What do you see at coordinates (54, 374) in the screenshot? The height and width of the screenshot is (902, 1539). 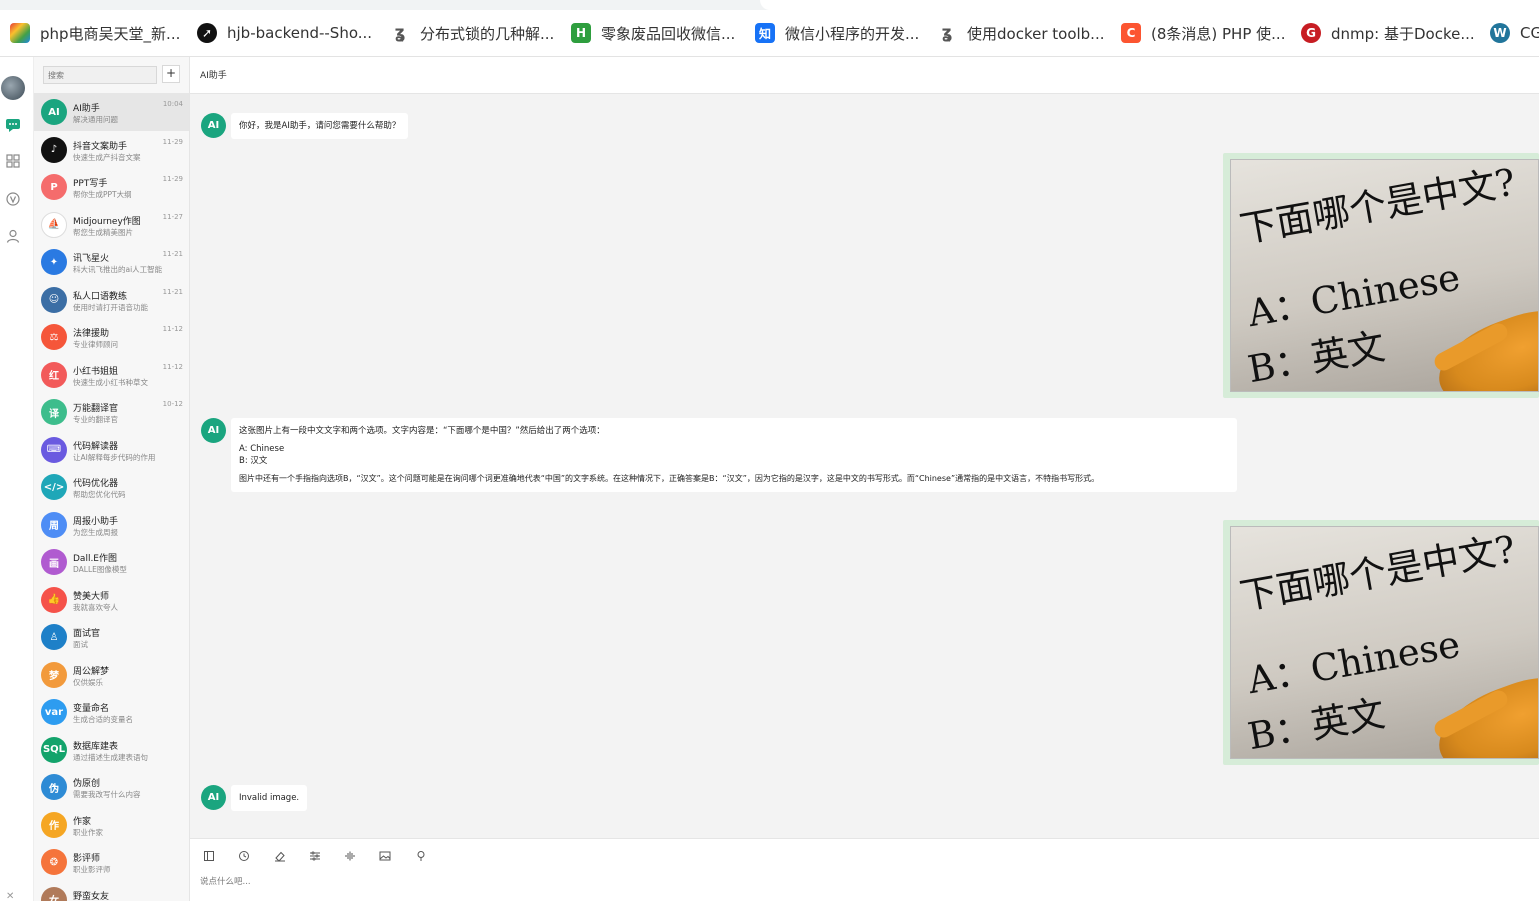 I see `bot-avatar-icon: 红` at bounding box center [54, 374].